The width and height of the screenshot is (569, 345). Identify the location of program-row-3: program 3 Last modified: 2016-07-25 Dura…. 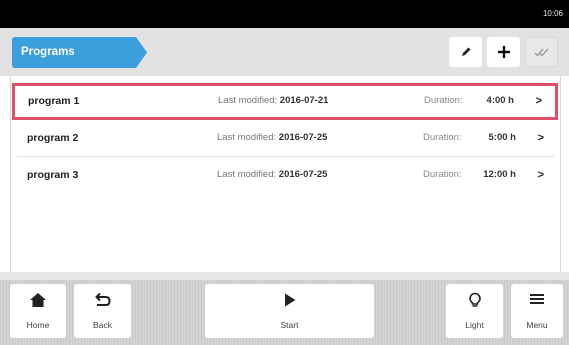
(285, 175).